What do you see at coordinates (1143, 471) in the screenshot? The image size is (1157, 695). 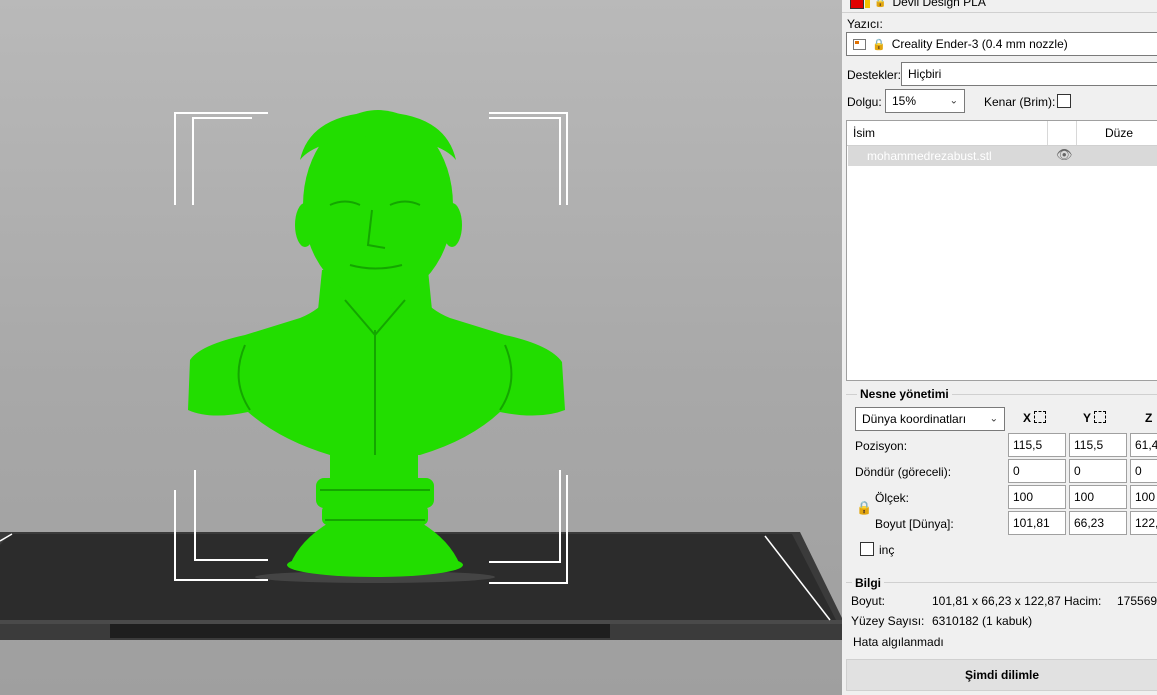 I see `rotate-z-input: 0` at bounding box center [1143, 471].